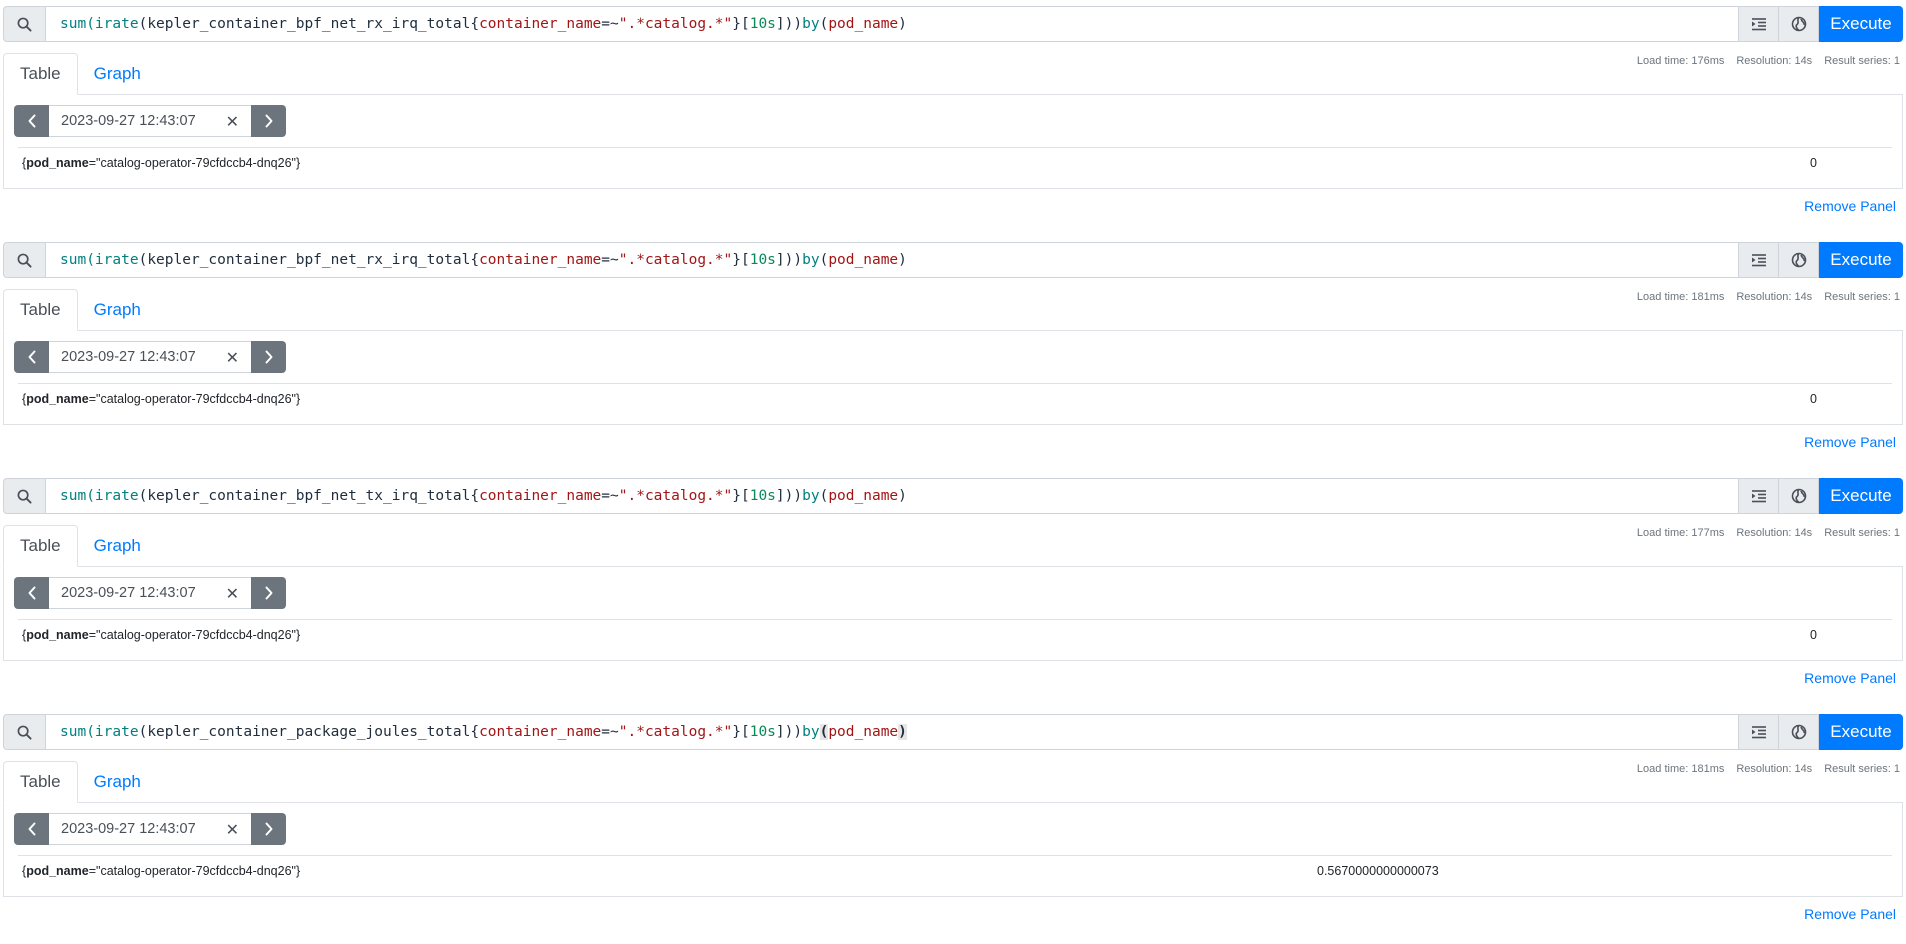 The height and width of the screenshot is (944, 1906). I want to click on load-time: Load time: 181ms, so click(1680, 297).